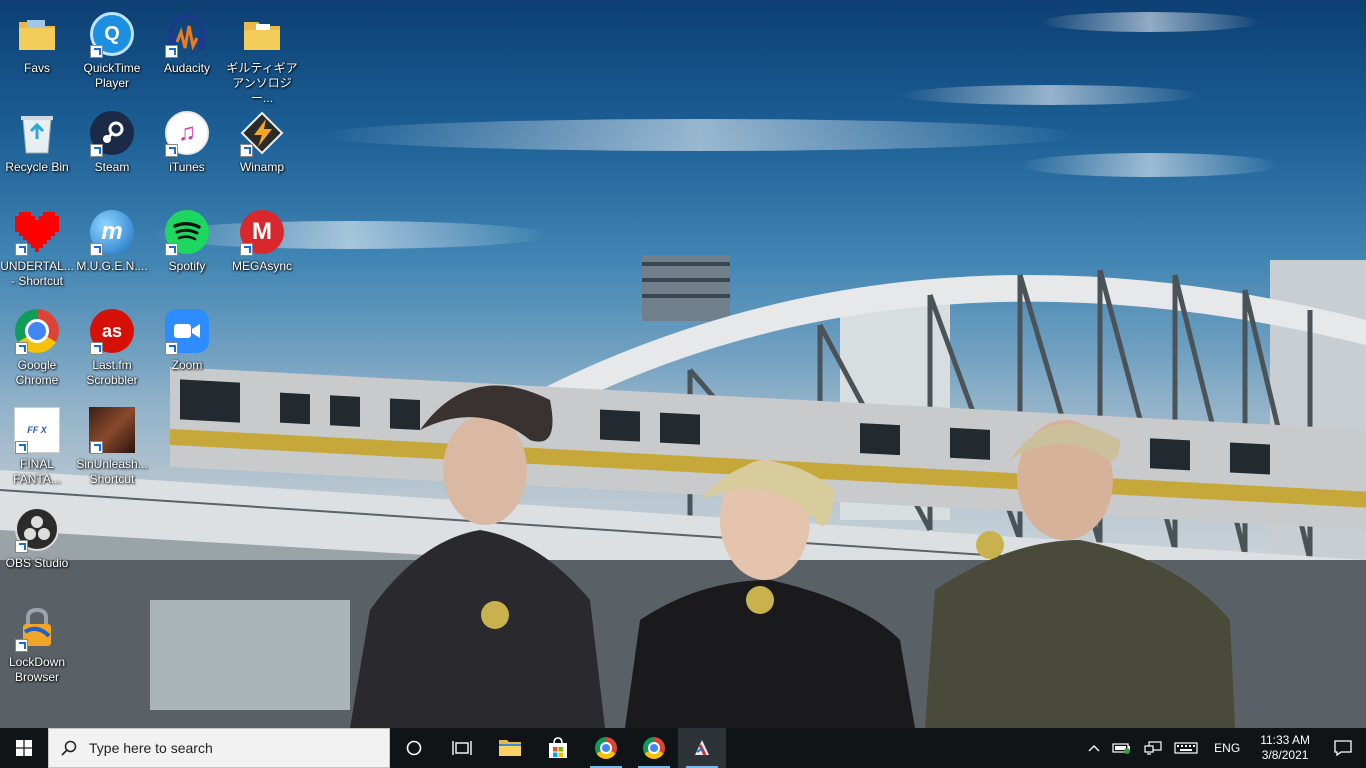 This screenshot has height=768, width=1366. What do you see at coordinates (187, 167) in the screenshot?
I see `desktop-icon-label: iTunes` at bounding box center [187, 167].